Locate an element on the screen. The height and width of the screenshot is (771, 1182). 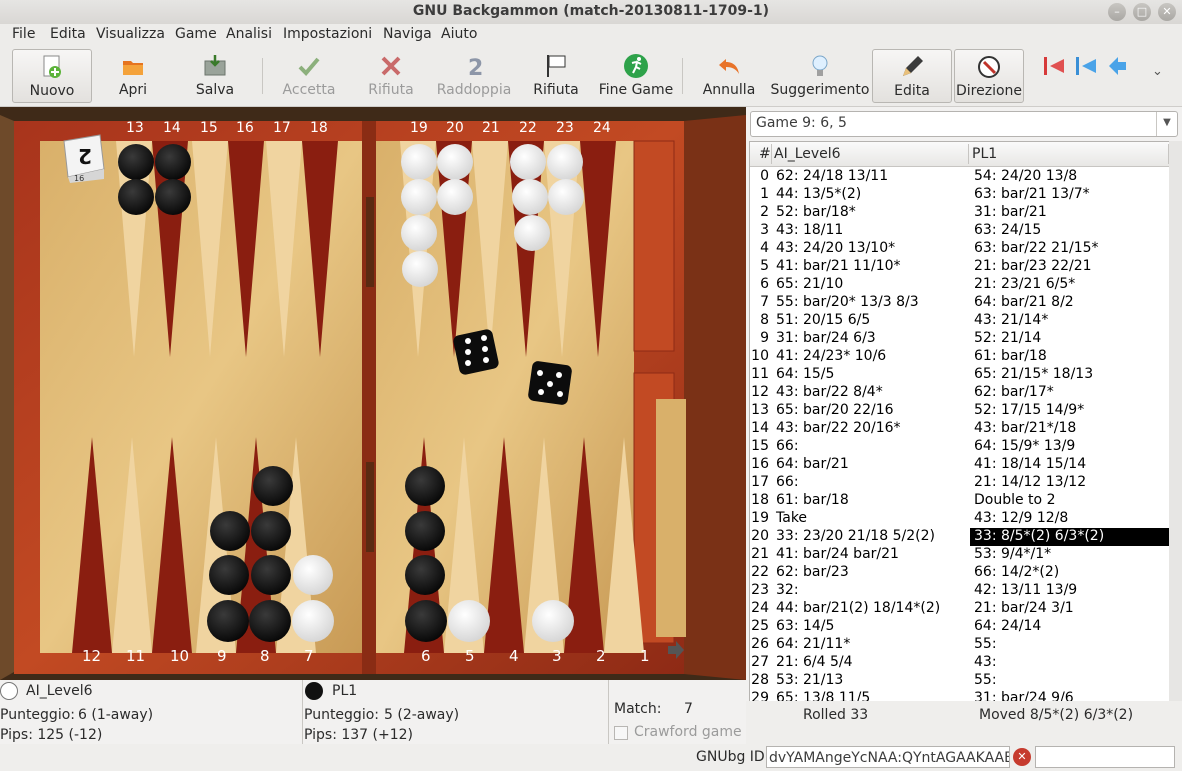
player1-move: 53: 21/13 is located at coordinates (809, 680).